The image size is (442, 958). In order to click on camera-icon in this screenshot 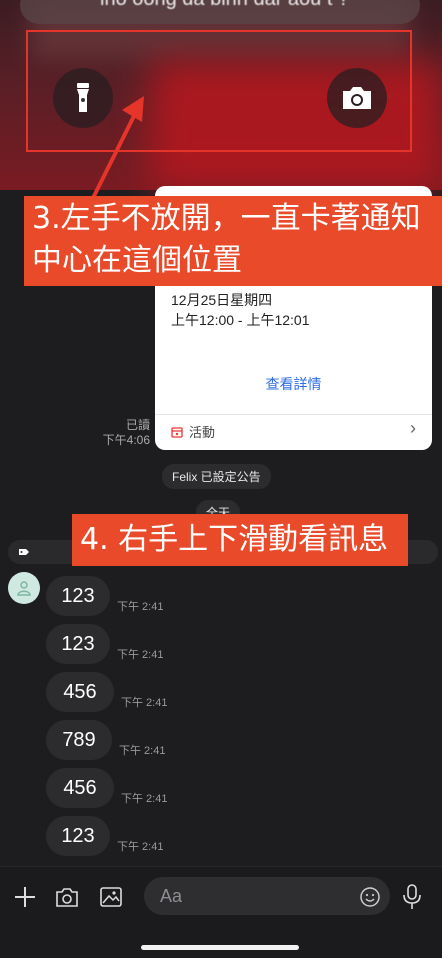, I will do `click(67, 897)`.